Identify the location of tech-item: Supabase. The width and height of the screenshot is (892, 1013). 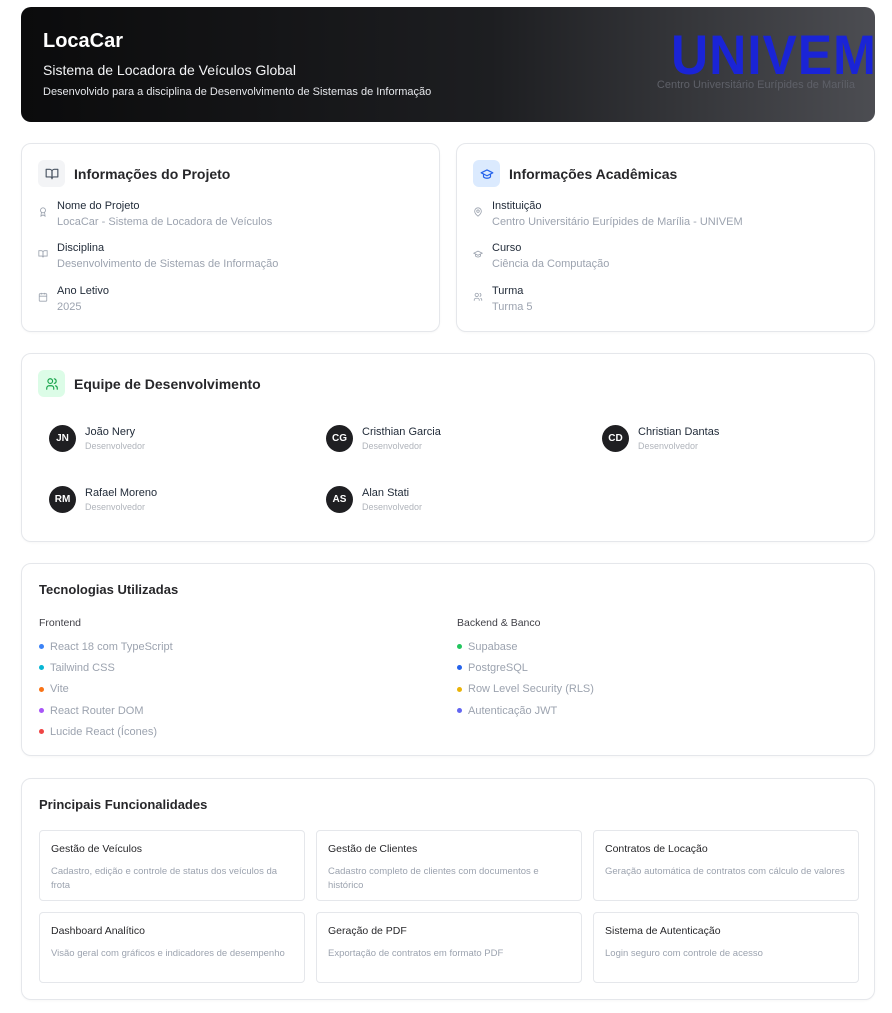
(525, 646).